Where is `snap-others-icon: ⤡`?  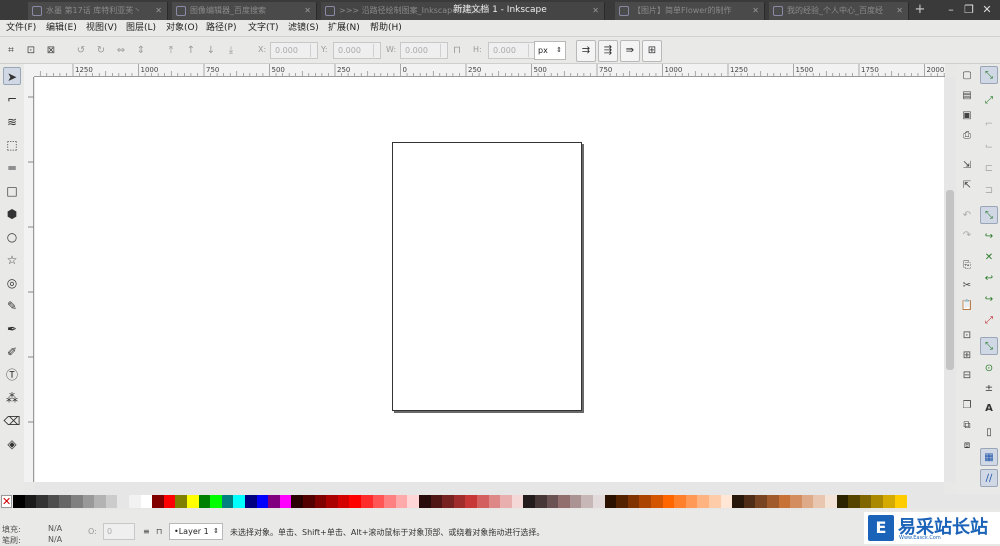 snap-others-icon: ⤡ is located at coordinates (989, 346).